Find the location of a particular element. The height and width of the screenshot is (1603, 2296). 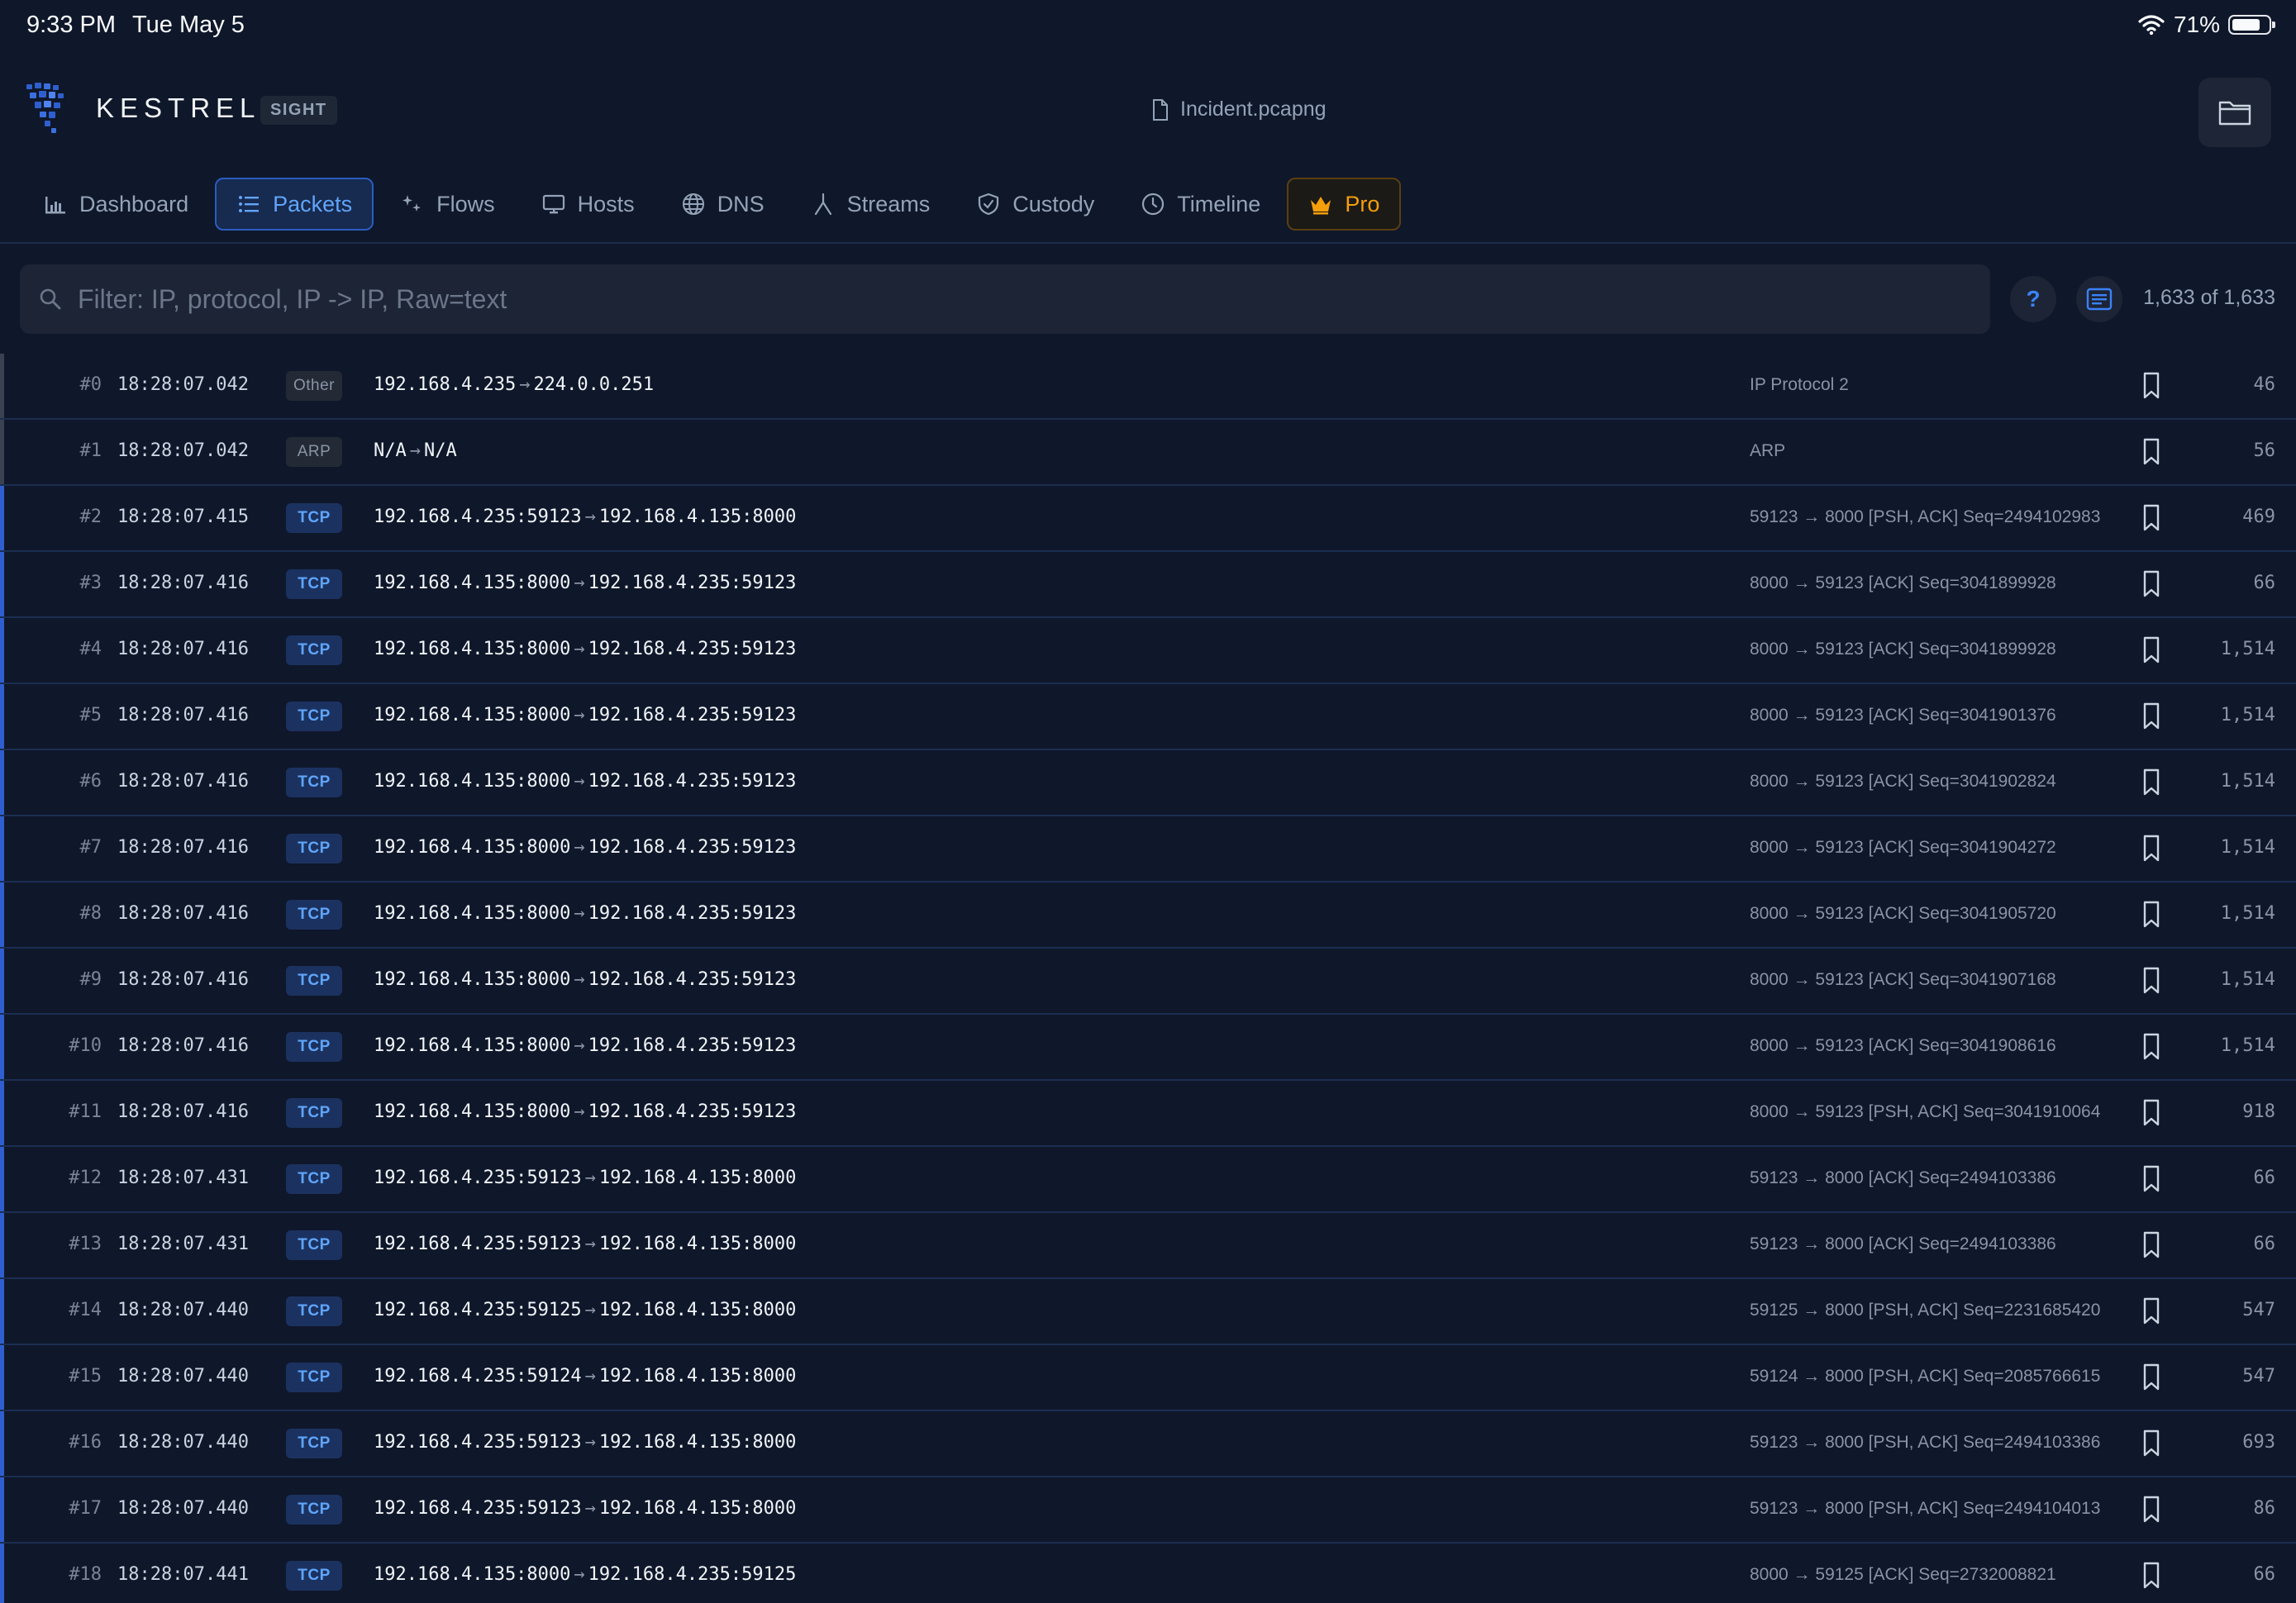

packet-info: 8000 → 59123 [PSH, ACK] Seq=3041910064 is located at coordinates (1925, 1111).